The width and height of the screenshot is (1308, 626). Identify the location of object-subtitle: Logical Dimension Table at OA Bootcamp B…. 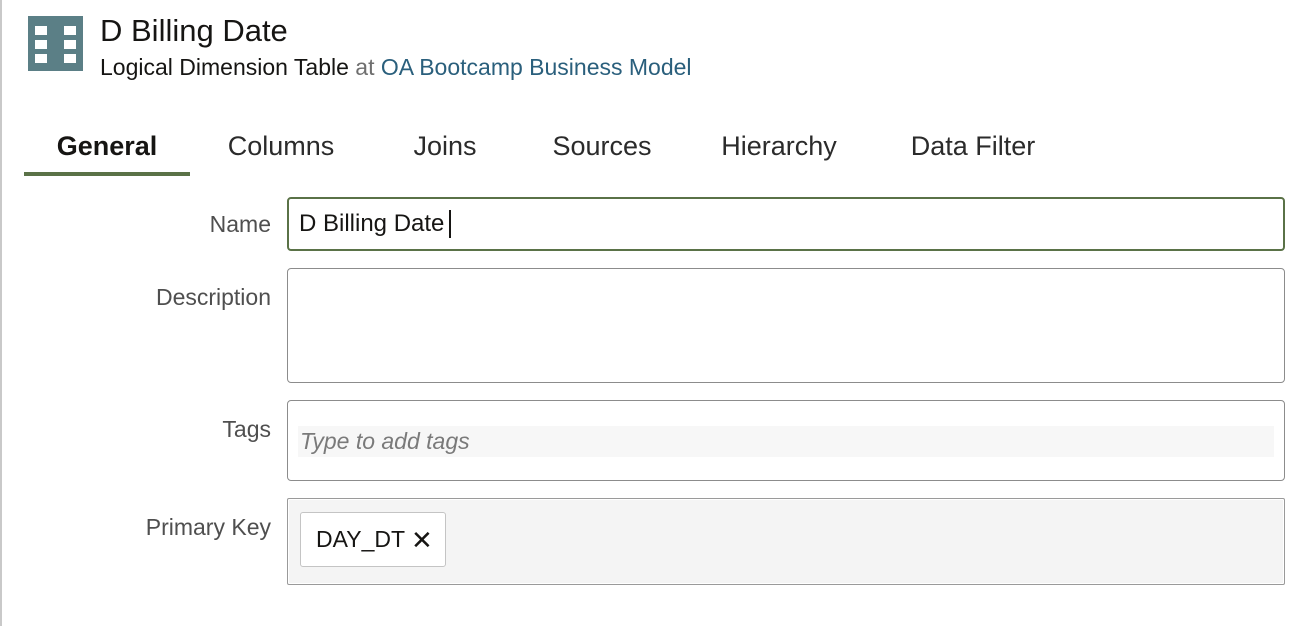
(396, 67).